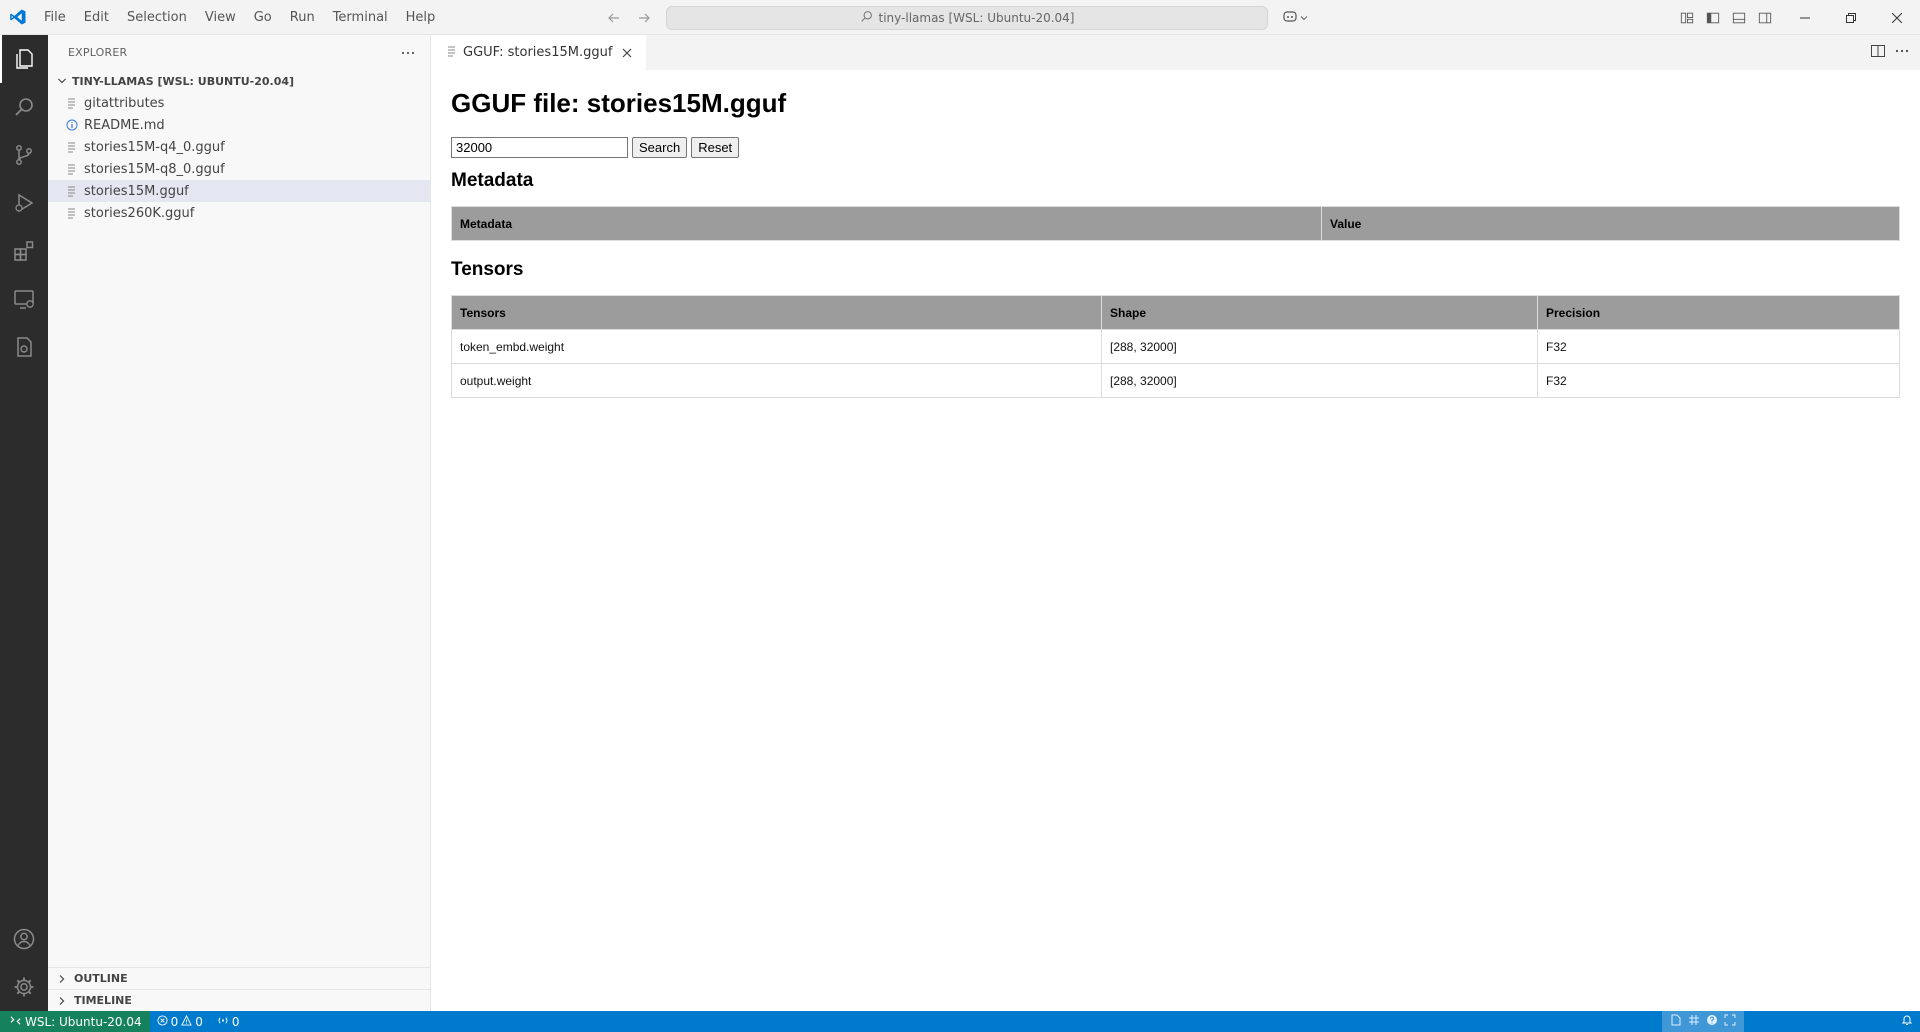 The height and width of the screenshot is (1032, 1920). What do you see at coordinates (776, 312) in the screenshot?
I see `column-header: Tensors` at bounding box center [776, 312].